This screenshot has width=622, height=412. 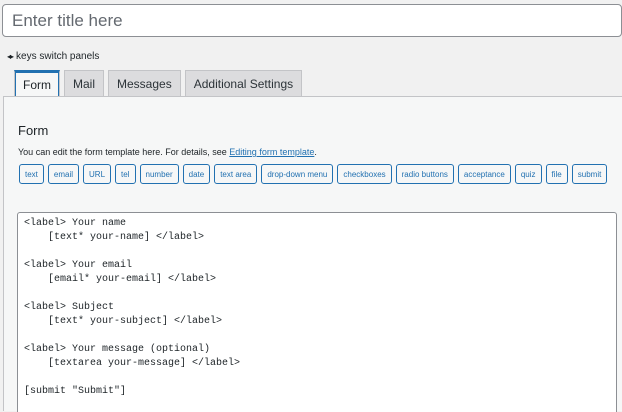 I want to click on tag-button-text: text, so click(x=31, y=174).